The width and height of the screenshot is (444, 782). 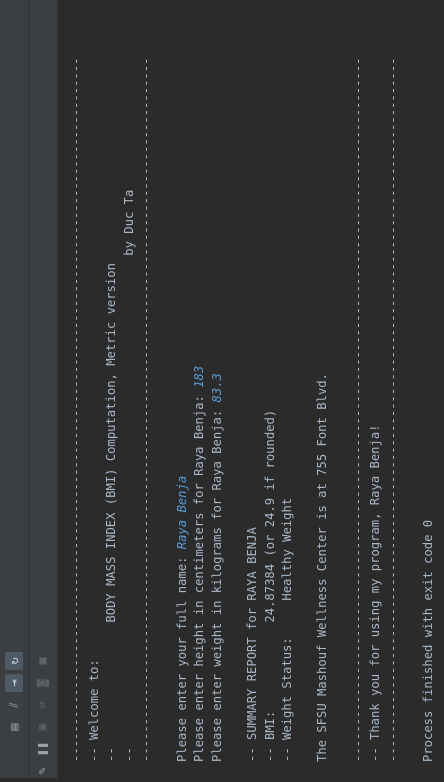 I want to click on console-line-text: -- BMI: 24.87384 (or 24.9 if rounded), so click(x=269, y=585).